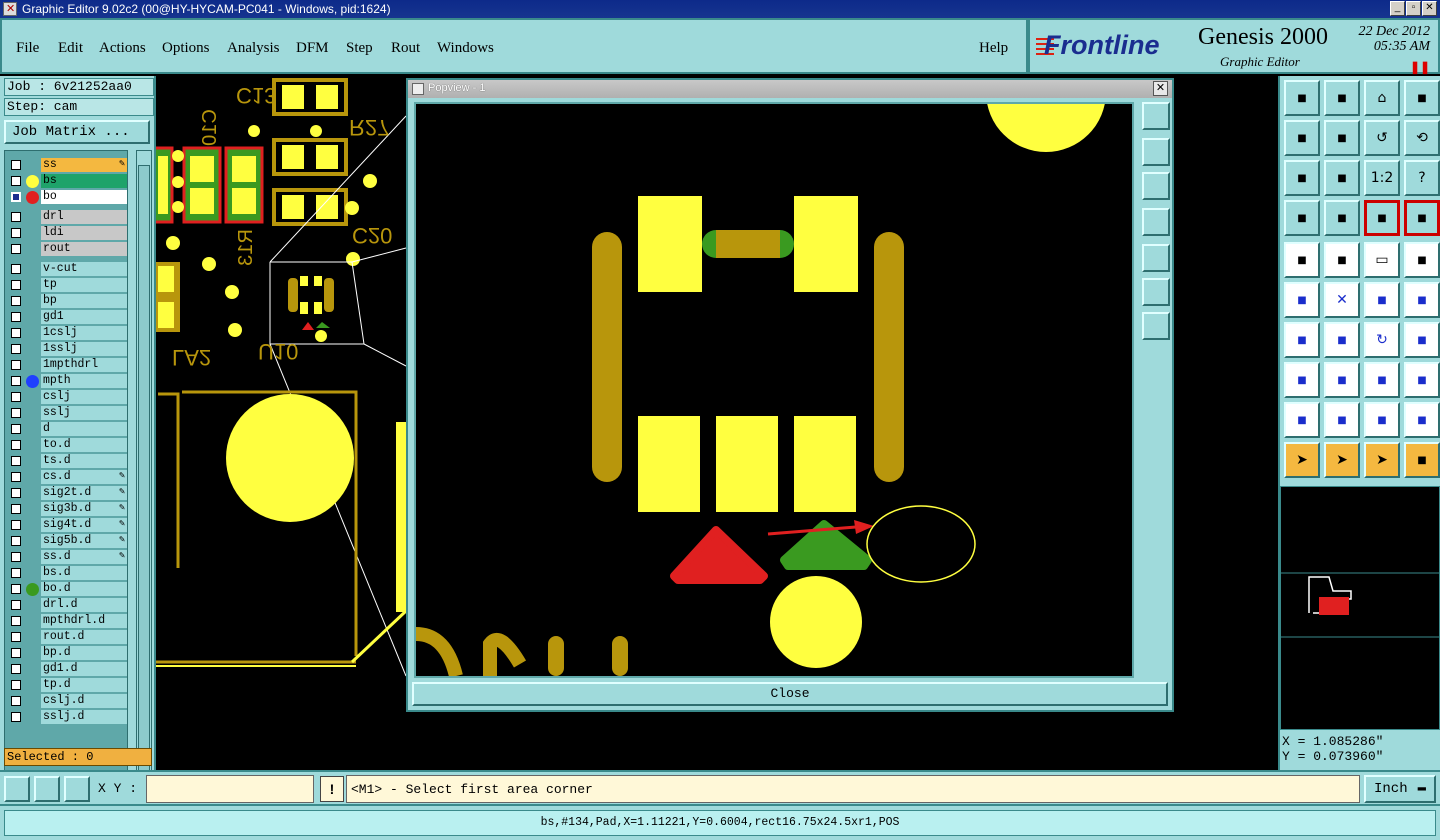 Image resolution: width=1440 pixels, height=840 pixels. Describe the element at coordinates (84, 477) in the screenshot. I see `layer-name: cs.d ✎` at that location.